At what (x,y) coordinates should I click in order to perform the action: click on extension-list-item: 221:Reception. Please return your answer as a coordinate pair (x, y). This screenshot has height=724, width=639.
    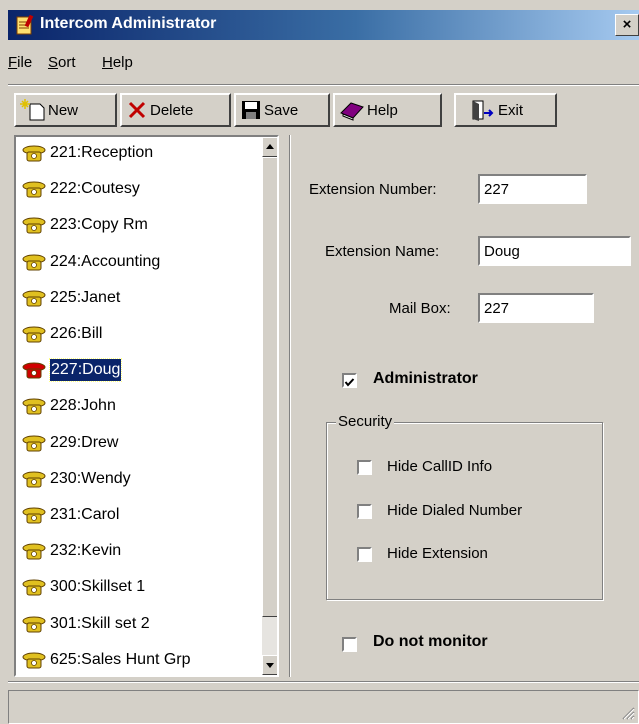
    Looking at the image, I should click on (134, 153).